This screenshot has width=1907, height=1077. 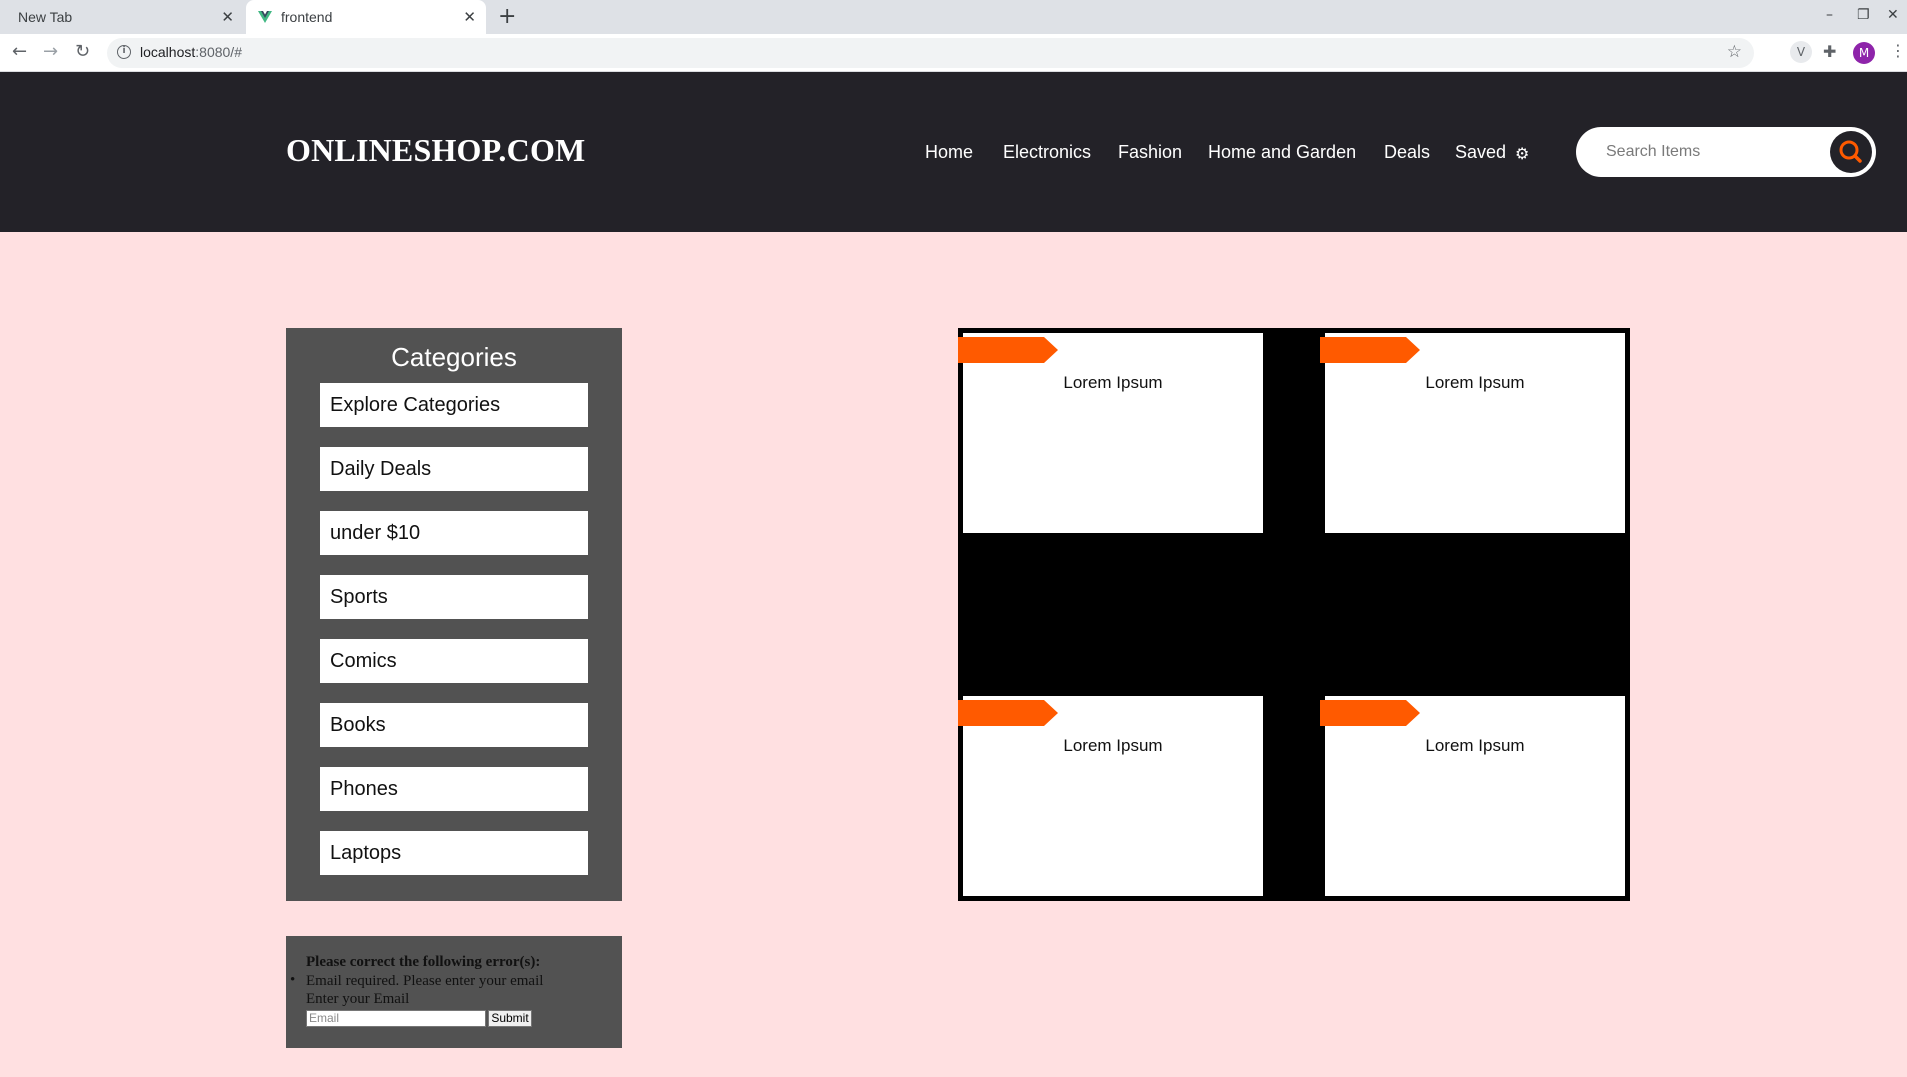 What do you see at coordinates (1480, 152) in the screenshot?
I see `nav-saved: Saved` at bounding box center [1480, 152].